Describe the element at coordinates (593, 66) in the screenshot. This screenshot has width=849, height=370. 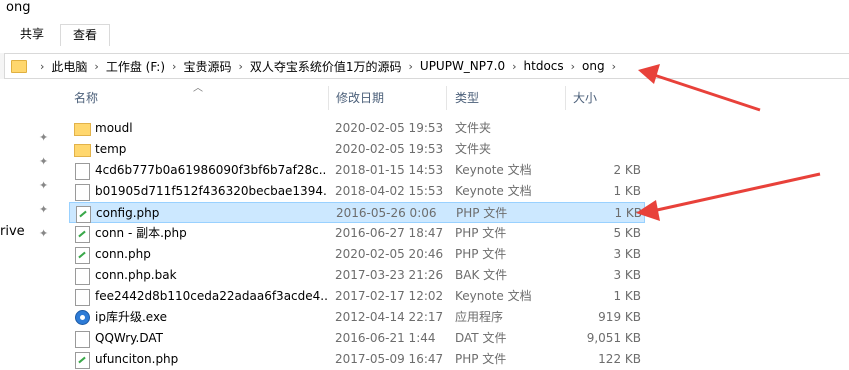
I see `breadcrumb-current: ong` at that location.